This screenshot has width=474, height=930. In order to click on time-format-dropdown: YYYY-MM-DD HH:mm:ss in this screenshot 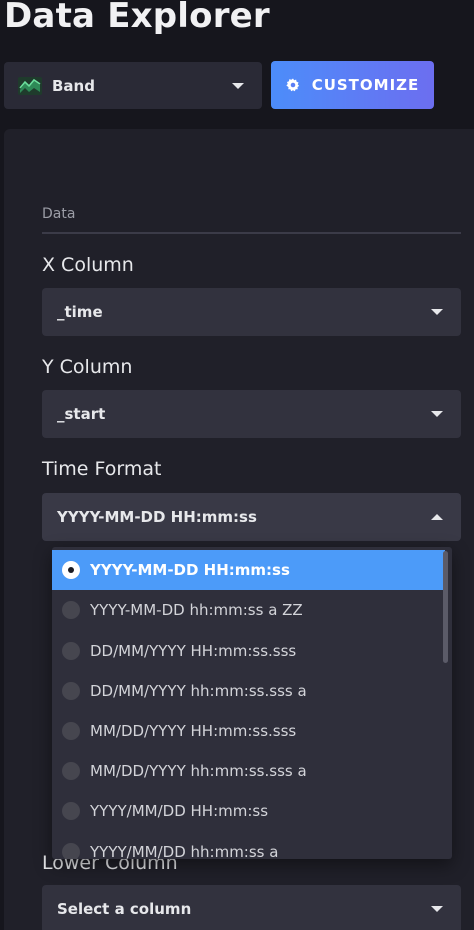, I will do `click(251, 517)`.